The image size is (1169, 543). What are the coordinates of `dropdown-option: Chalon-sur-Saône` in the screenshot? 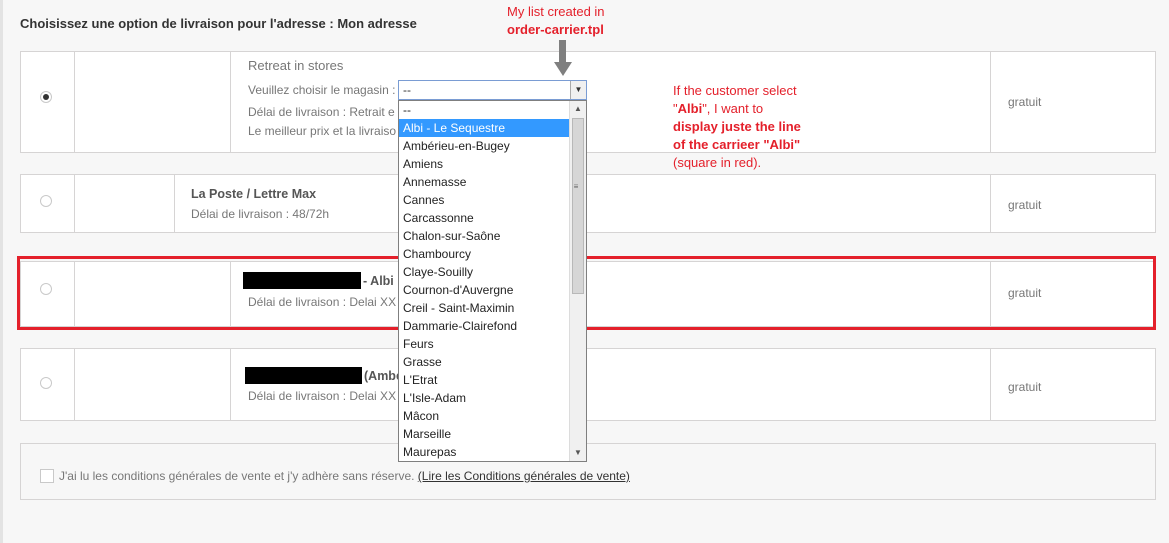 It's located at (484, 236).